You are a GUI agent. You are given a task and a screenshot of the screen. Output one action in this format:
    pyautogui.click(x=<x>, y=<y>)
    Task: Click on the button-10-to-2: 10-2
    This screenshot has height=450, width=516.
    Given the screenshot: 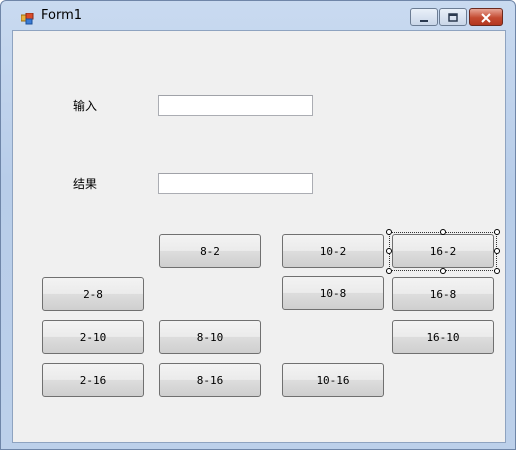 What is the action you would take?
    pyautogui.click(x=333, y=251)
    